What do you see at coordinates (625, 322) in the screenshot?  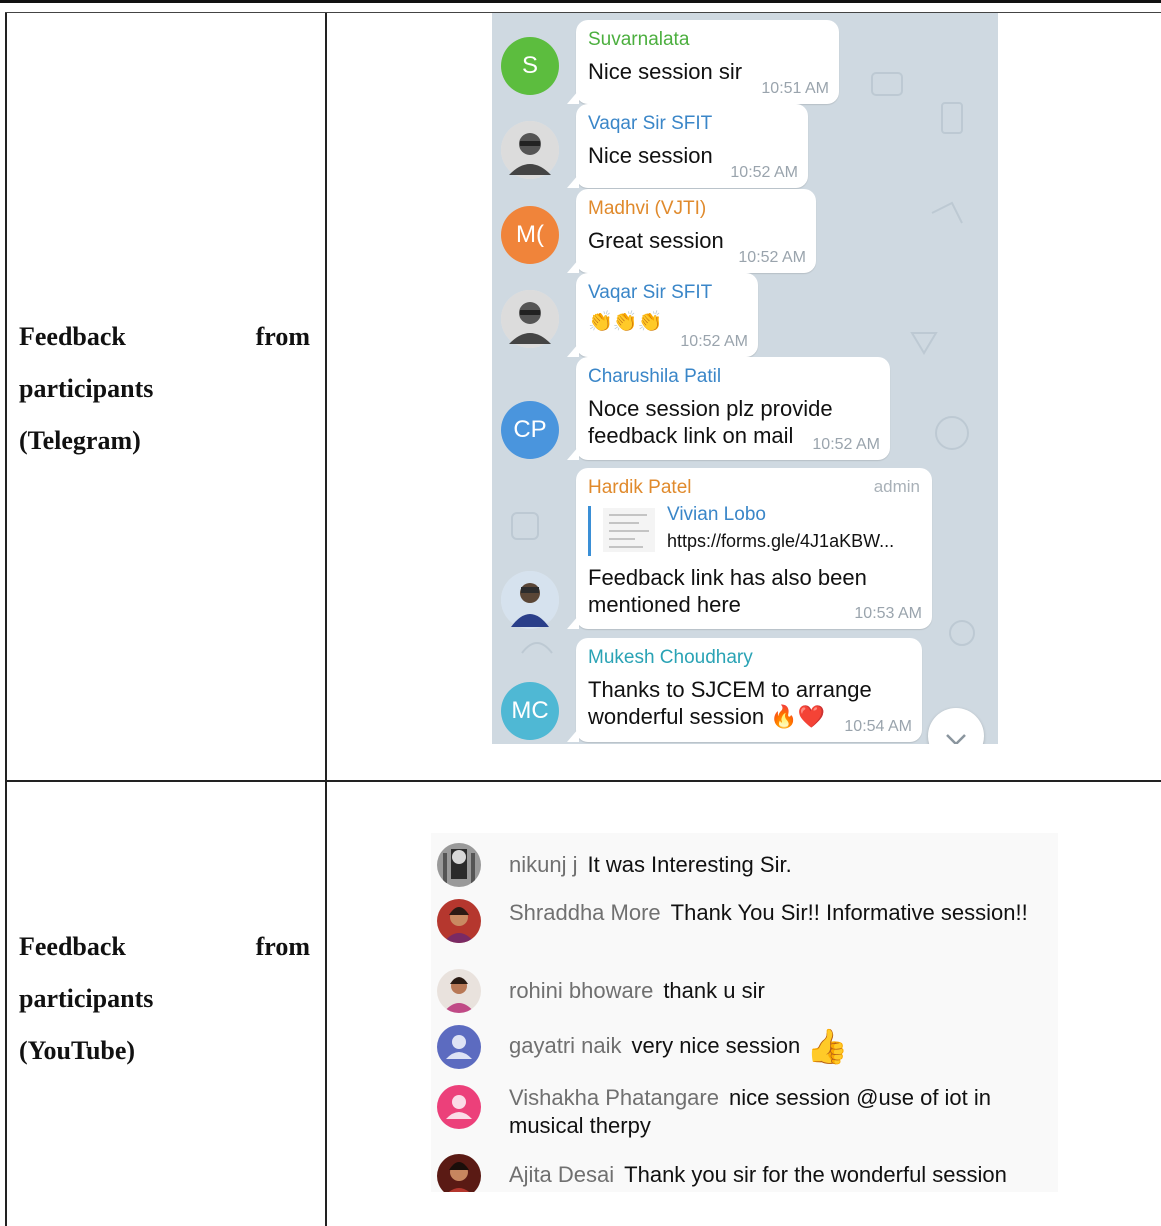 I see `clapping-emoji: 👏👏👏` at bounding box center [625, 322].